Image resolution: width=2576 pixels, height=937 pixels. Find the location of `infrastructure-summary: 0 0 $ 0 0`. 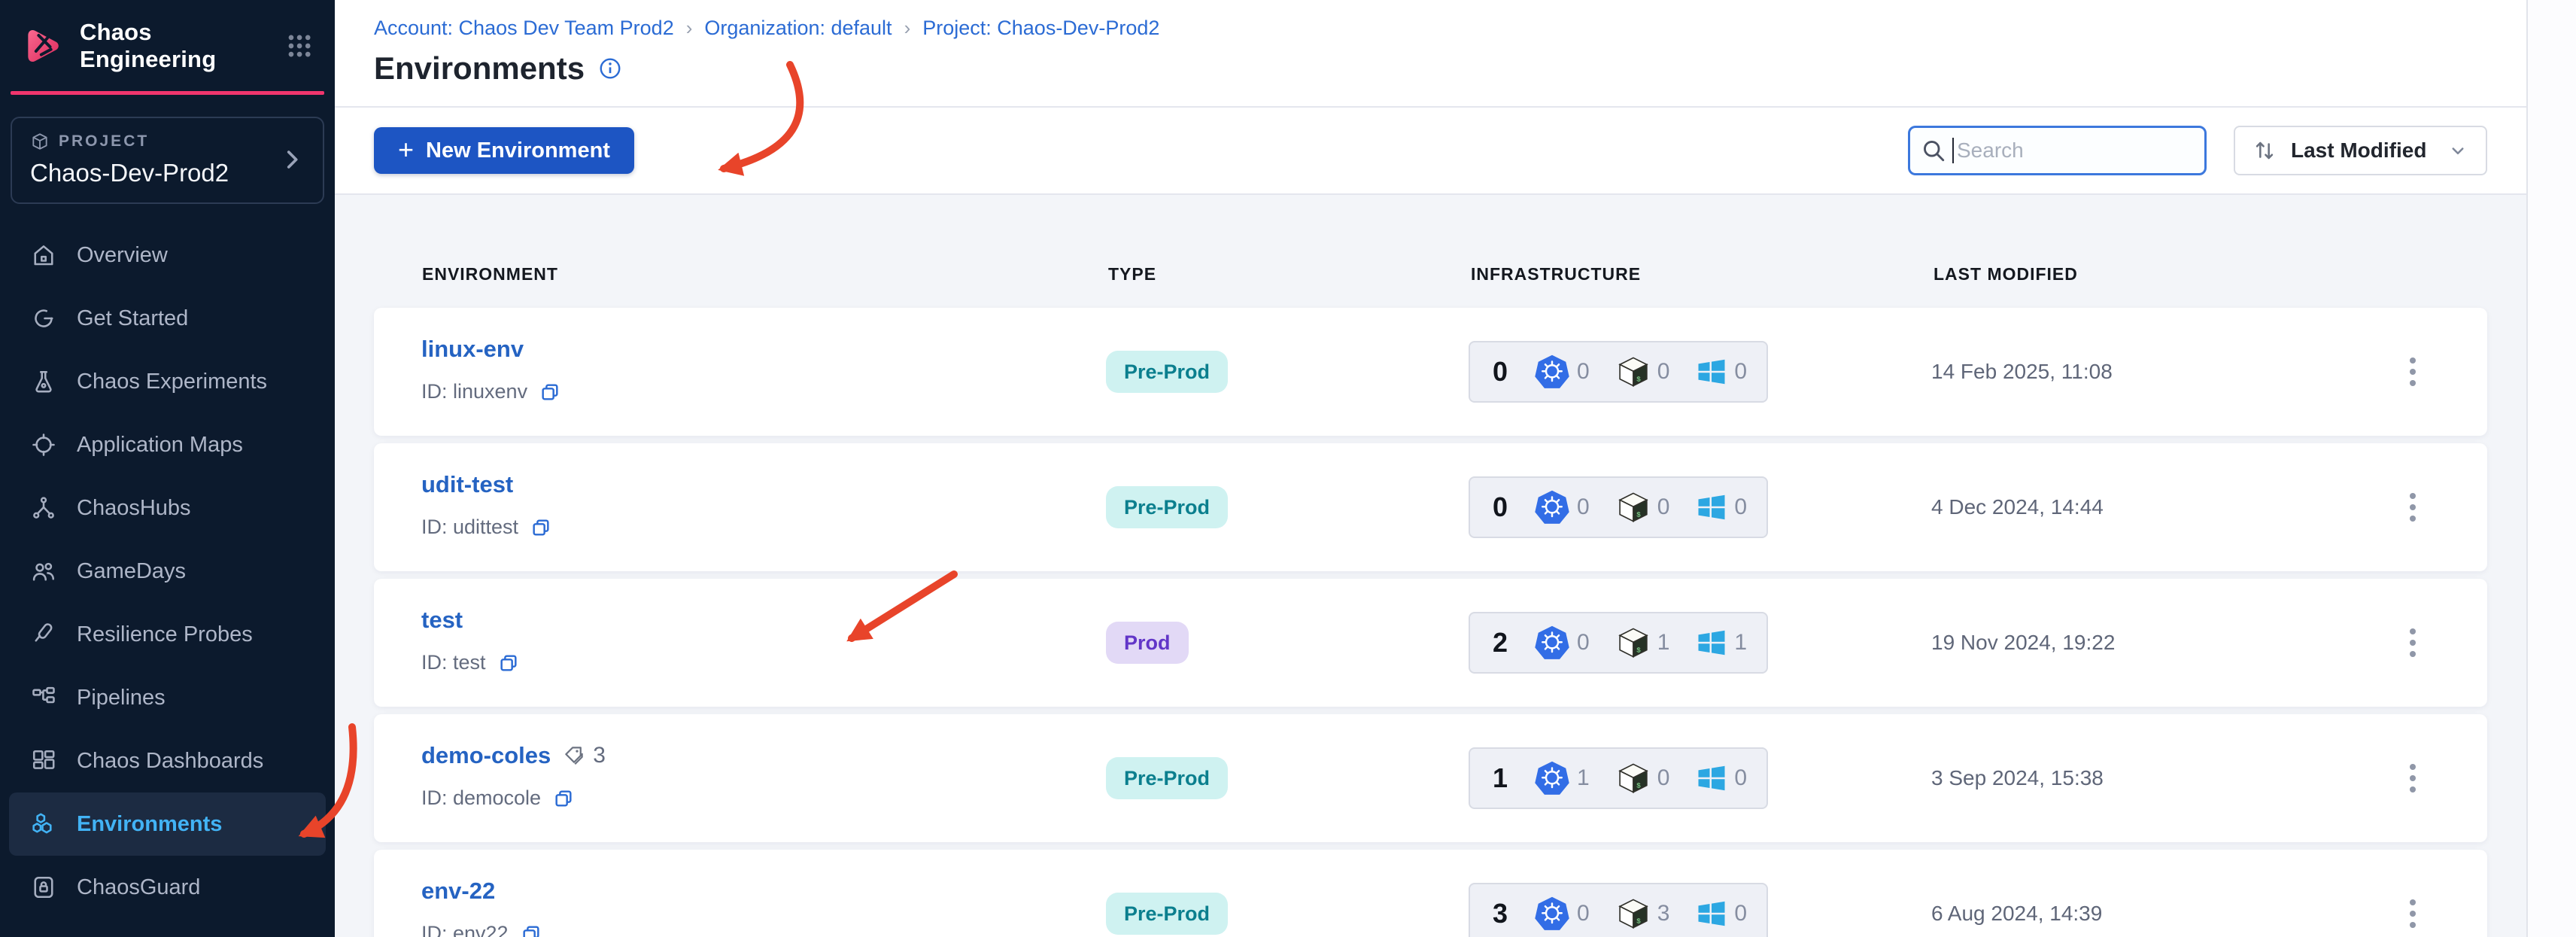

infrastructure-summary: 0 0 $ 0 0 is located at coordinates (1619, 372).